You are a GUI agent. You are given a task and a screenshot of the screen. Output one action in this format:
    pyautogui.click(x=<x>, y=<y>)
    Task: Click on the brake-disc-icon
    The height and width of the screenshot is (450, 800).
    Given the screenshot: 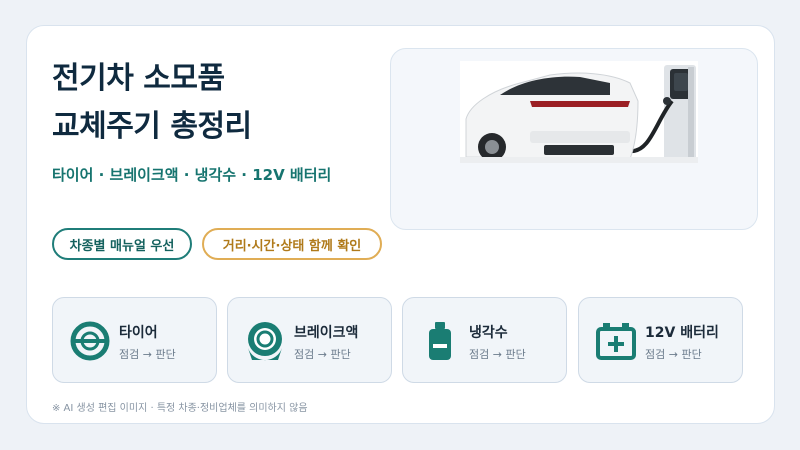 What is the action you would take?
    pyautogui.click(x=265, y=341)
    